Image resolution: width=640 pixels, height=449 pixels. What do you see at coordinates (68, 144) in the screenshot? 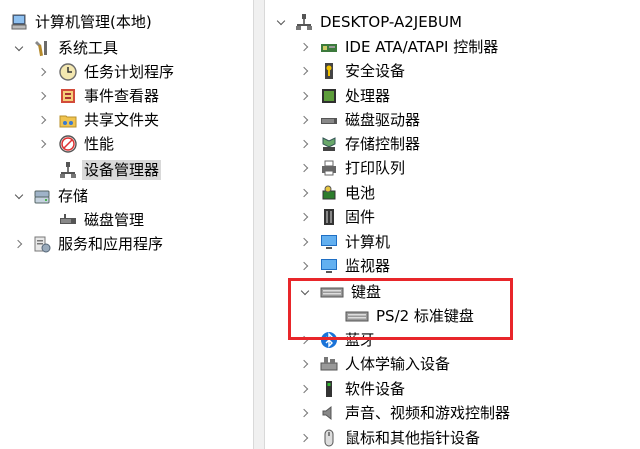
I see `performance-icon` at bounding box center [68, 144].